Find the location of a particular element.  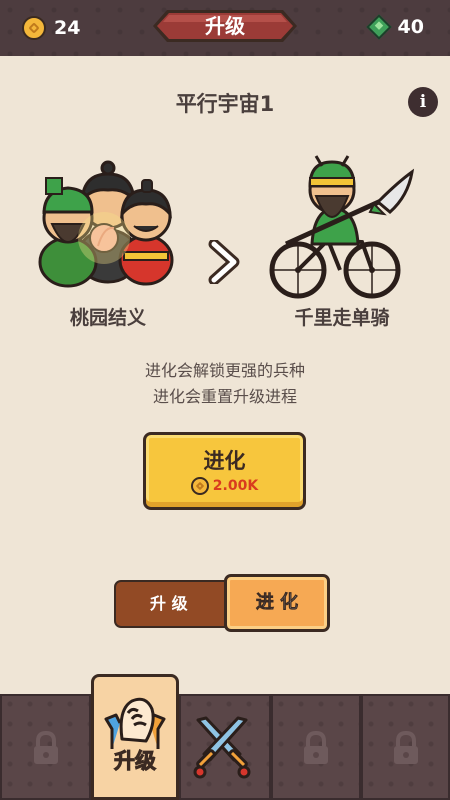

fist-icon is located at coordinates (135, 723).